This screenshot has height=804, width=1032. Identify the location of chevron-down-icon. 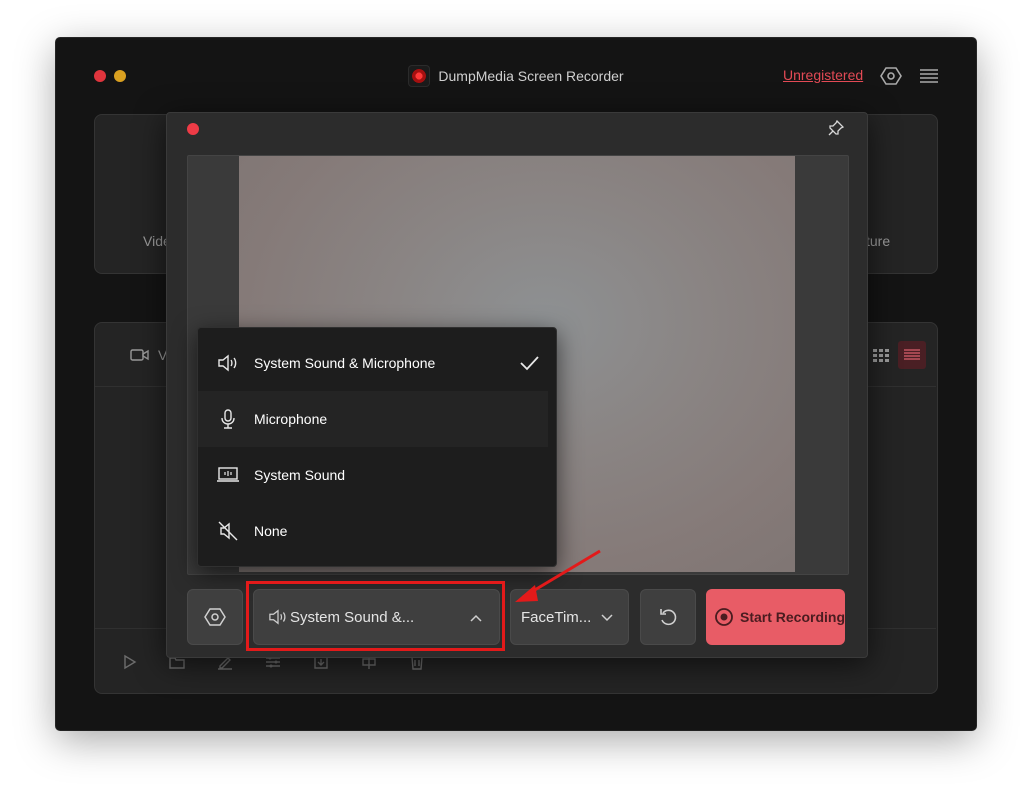
(607, 618).